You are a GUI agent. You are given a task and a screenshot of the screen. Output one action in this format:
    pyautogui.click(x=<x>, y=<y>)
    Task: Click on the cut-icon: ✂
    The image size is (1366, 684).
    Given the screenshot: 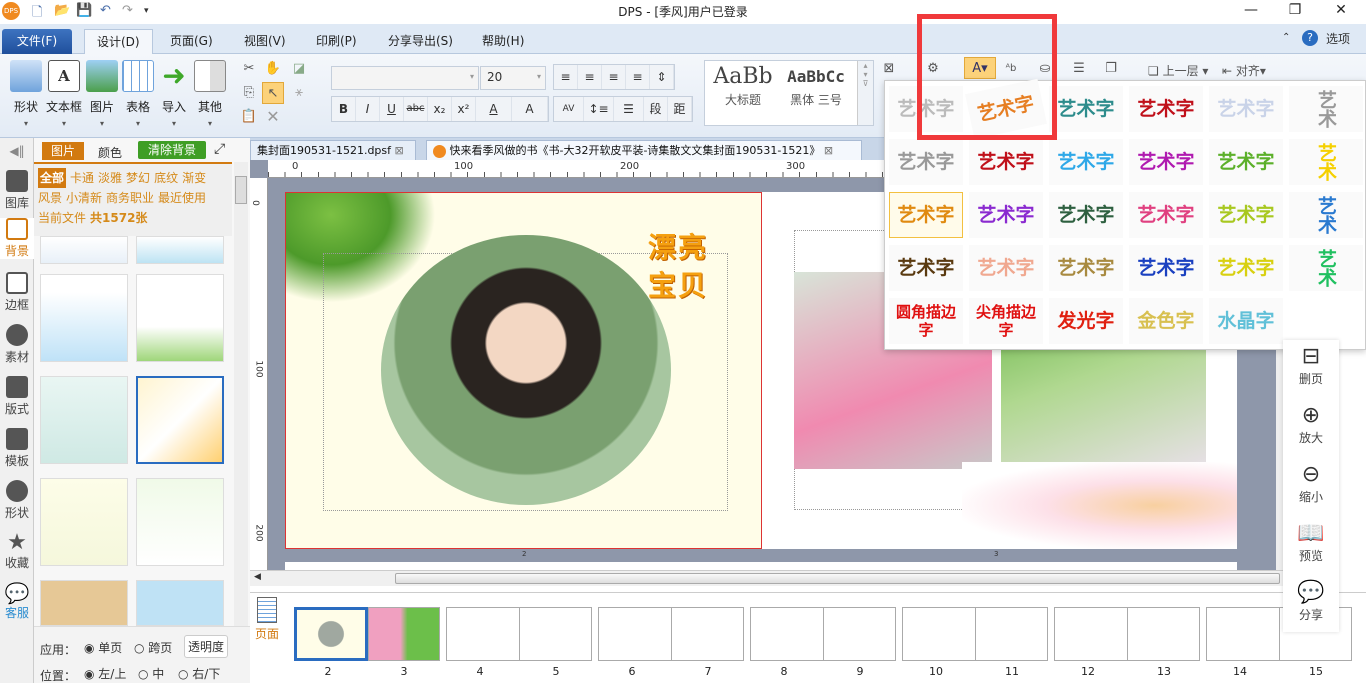 What is the action you would take?
    pyautogui.click(x=249, y=69)
    